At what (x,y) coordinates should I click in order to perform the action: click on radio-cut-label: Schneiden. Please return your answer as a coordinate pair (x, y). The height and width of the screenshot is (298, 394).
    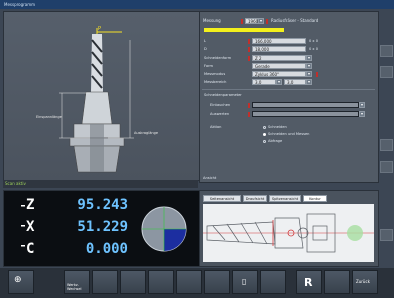
    Looking at the image, I should click on (277, 127).